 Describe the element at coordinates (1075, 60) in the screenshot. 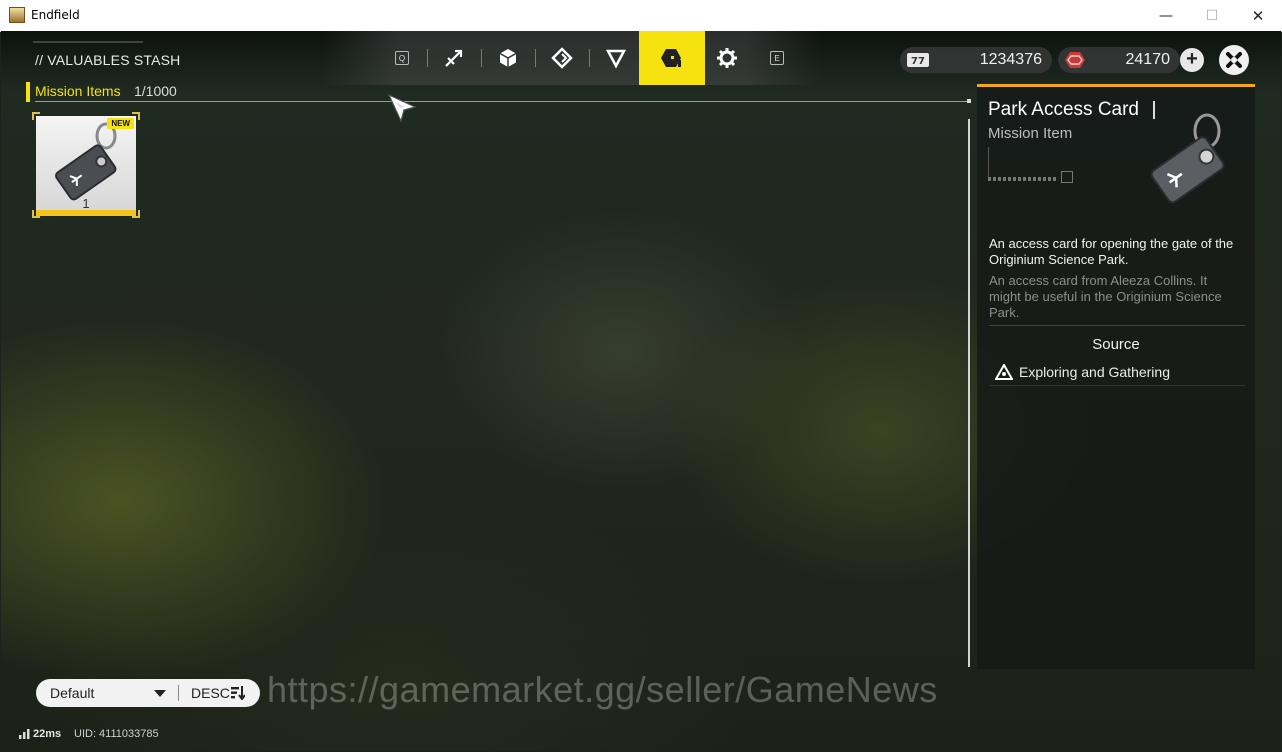

I see `originium-icon` at that location.